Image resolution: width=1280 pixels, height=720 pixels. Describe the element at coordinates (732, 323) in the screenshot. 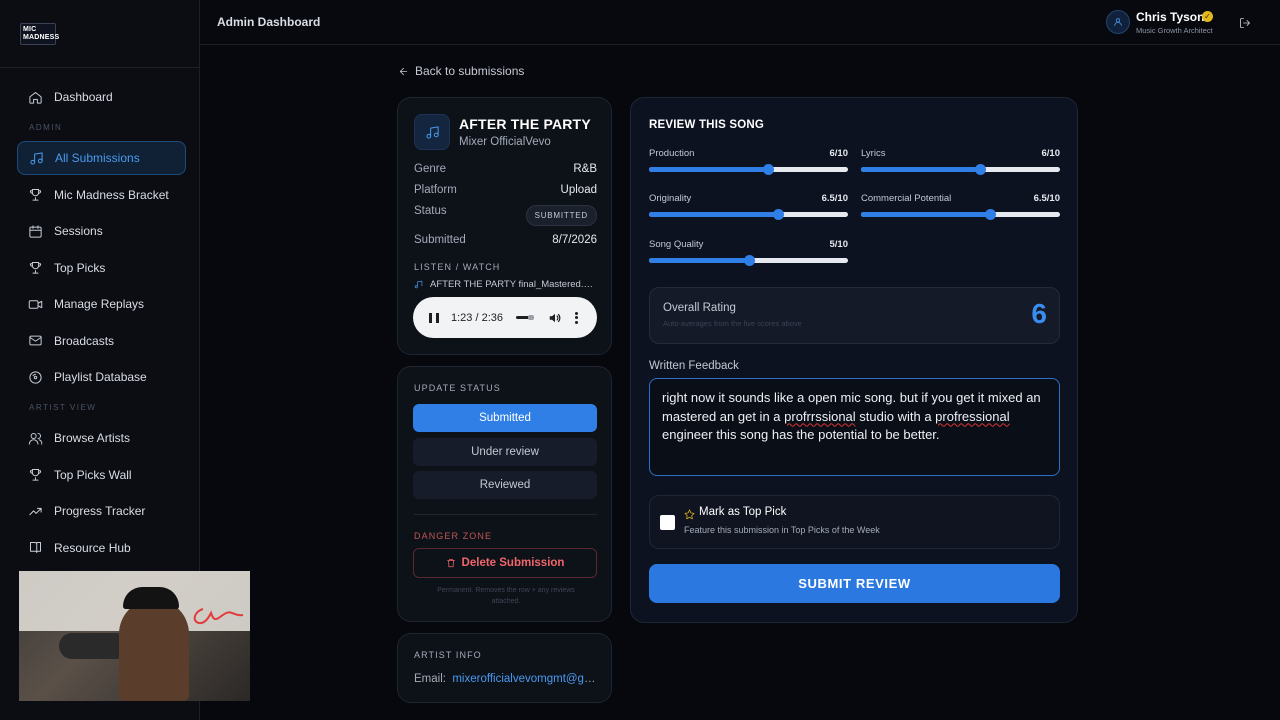

I see `overall-rating-hint: Auto-averages from the five scores above` at that location.